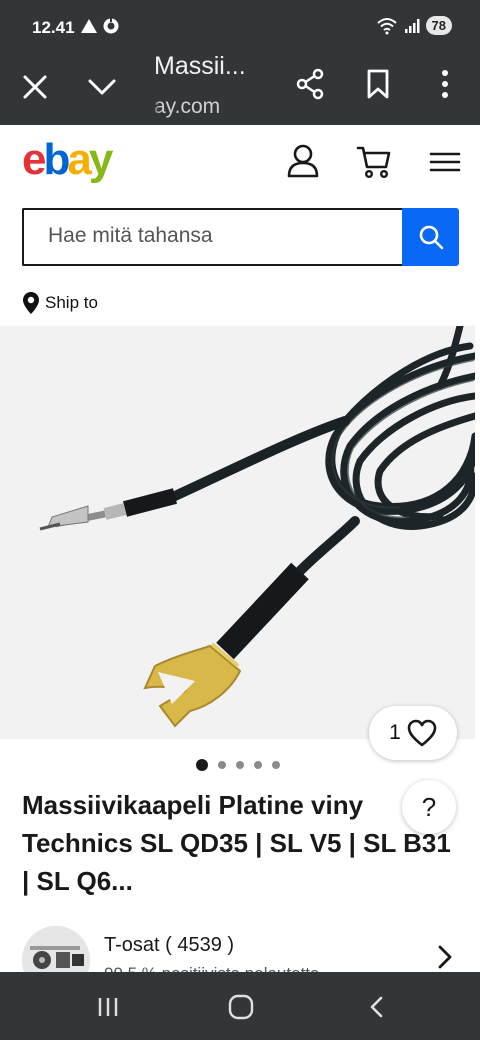  I want to click on home-icon, so click(241, 1007).